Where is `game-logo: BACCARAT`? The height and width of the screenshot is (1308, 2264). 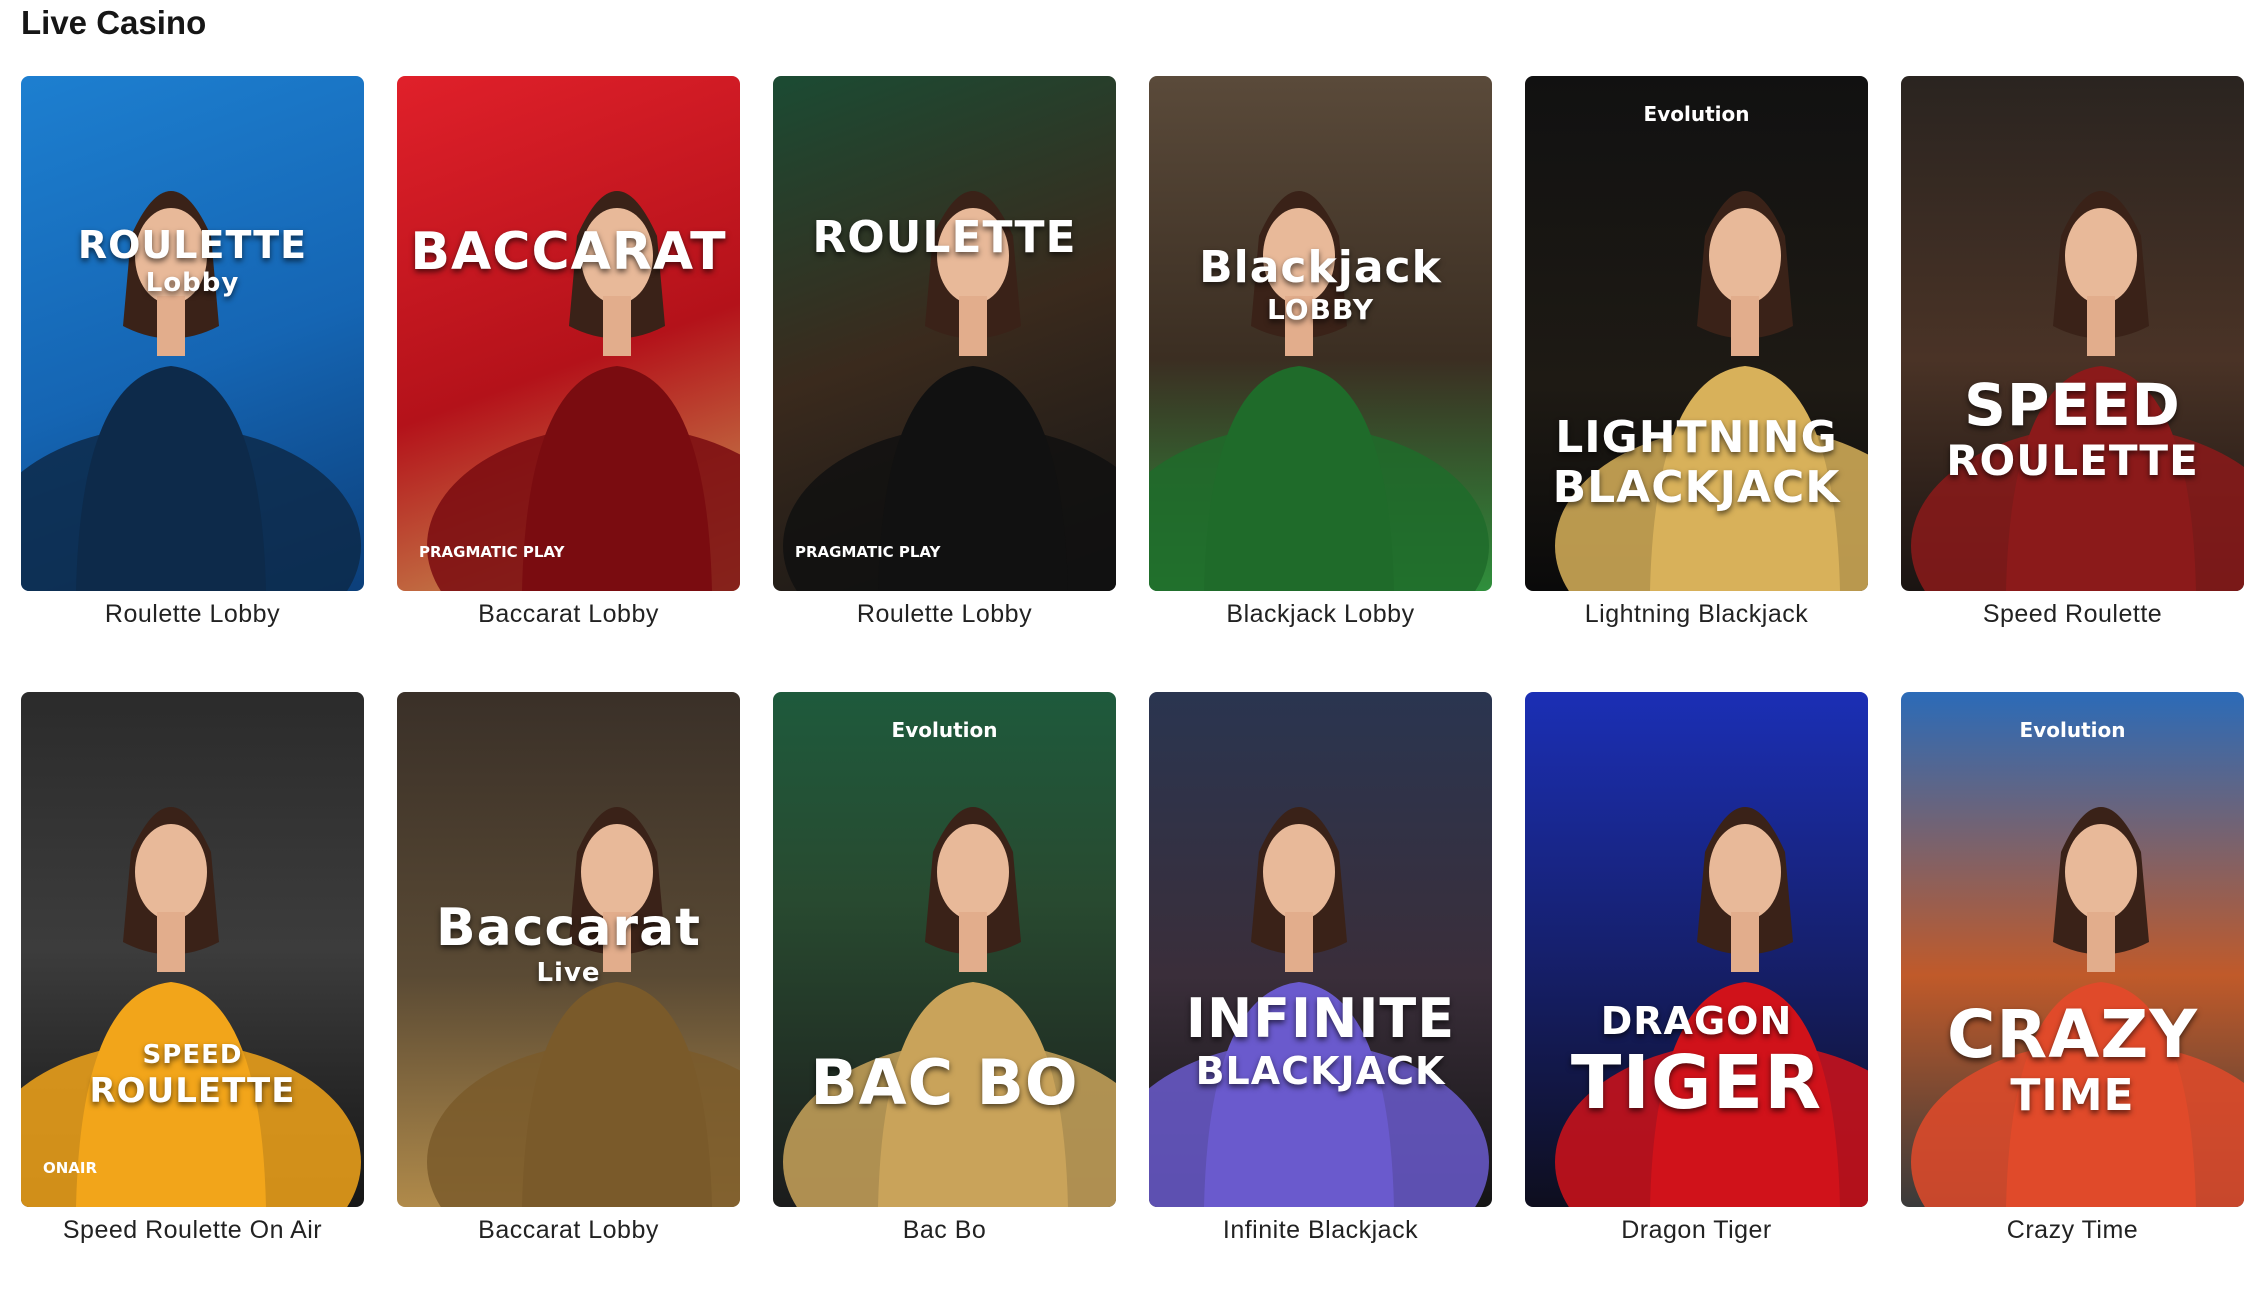 game-logo: BACCARAT is located at coordinates (568, 252).